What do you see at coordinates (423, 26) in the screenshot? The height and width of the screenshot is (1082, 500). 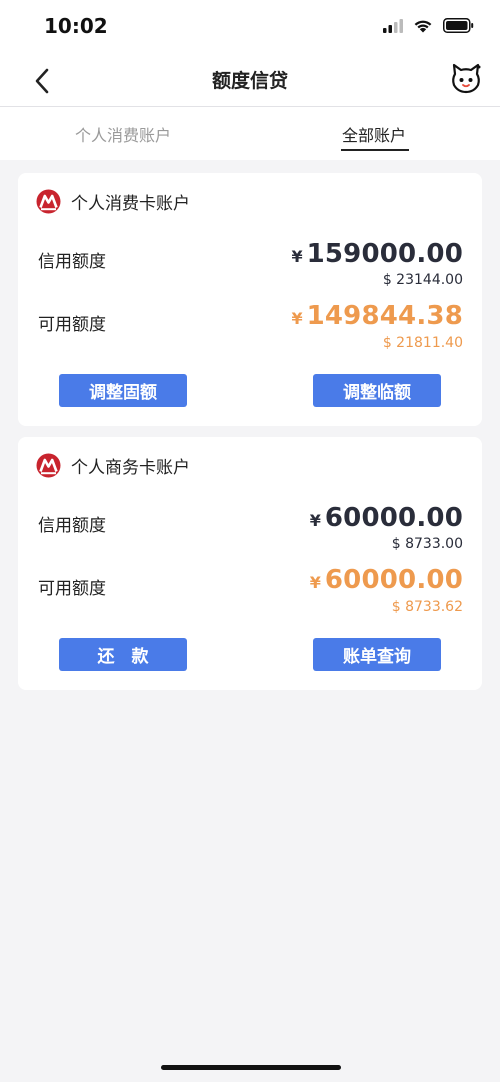 I see `wifi-icon` at bounding box center [423, 26].